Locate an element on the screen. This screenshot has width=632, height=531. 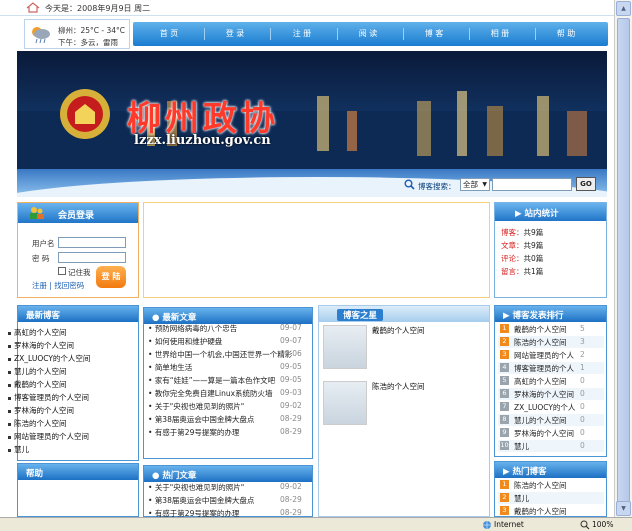
notice-panel is located at coordinates (316, 250).